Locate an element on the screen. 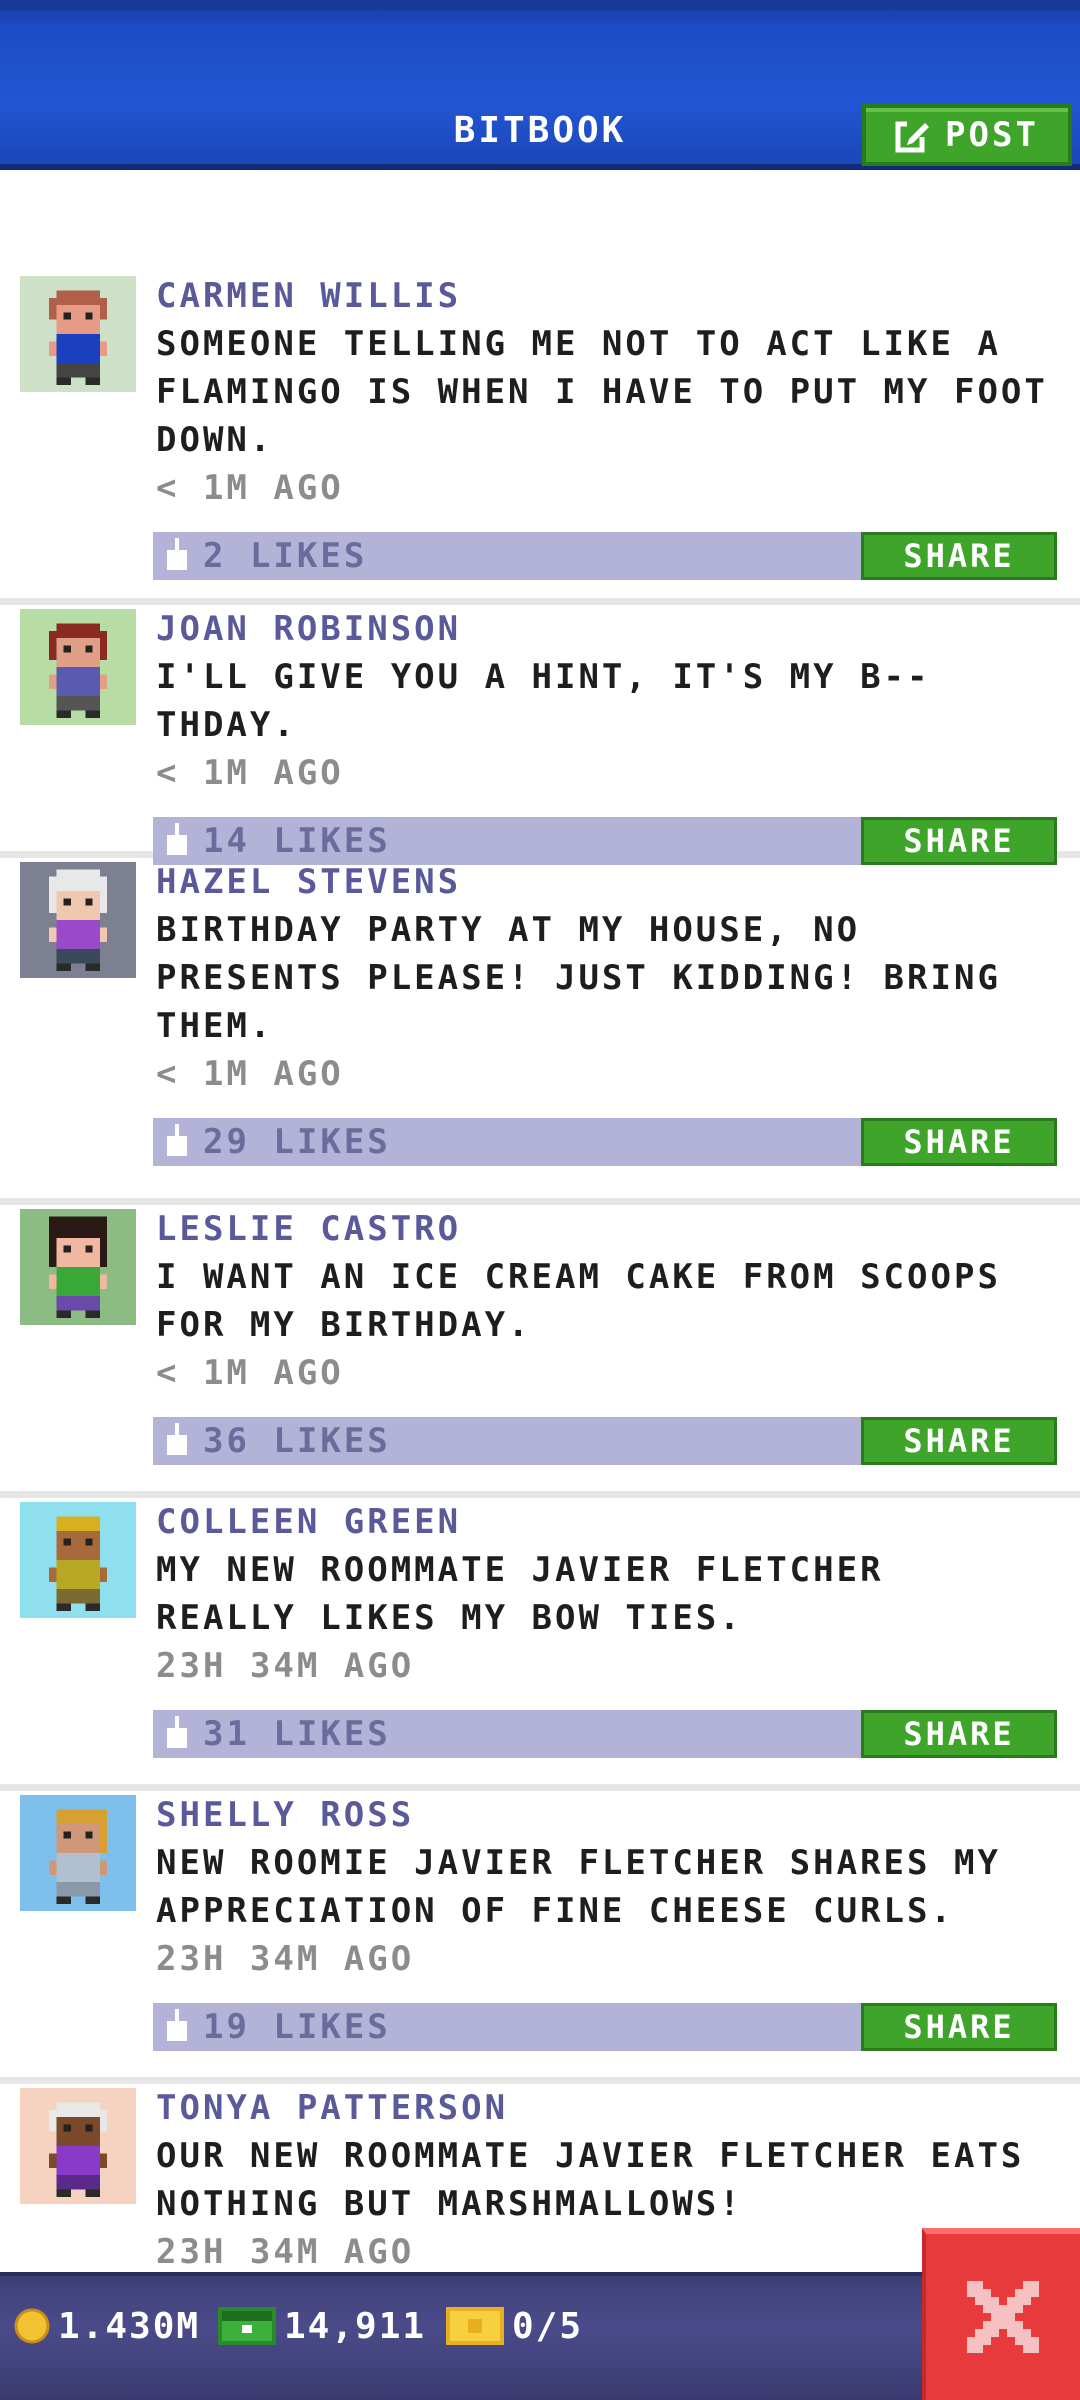 The height and width of the screenshot is (2400, 1080). post-author: JOAN ROBINSON is located at coordinates (606, 629).